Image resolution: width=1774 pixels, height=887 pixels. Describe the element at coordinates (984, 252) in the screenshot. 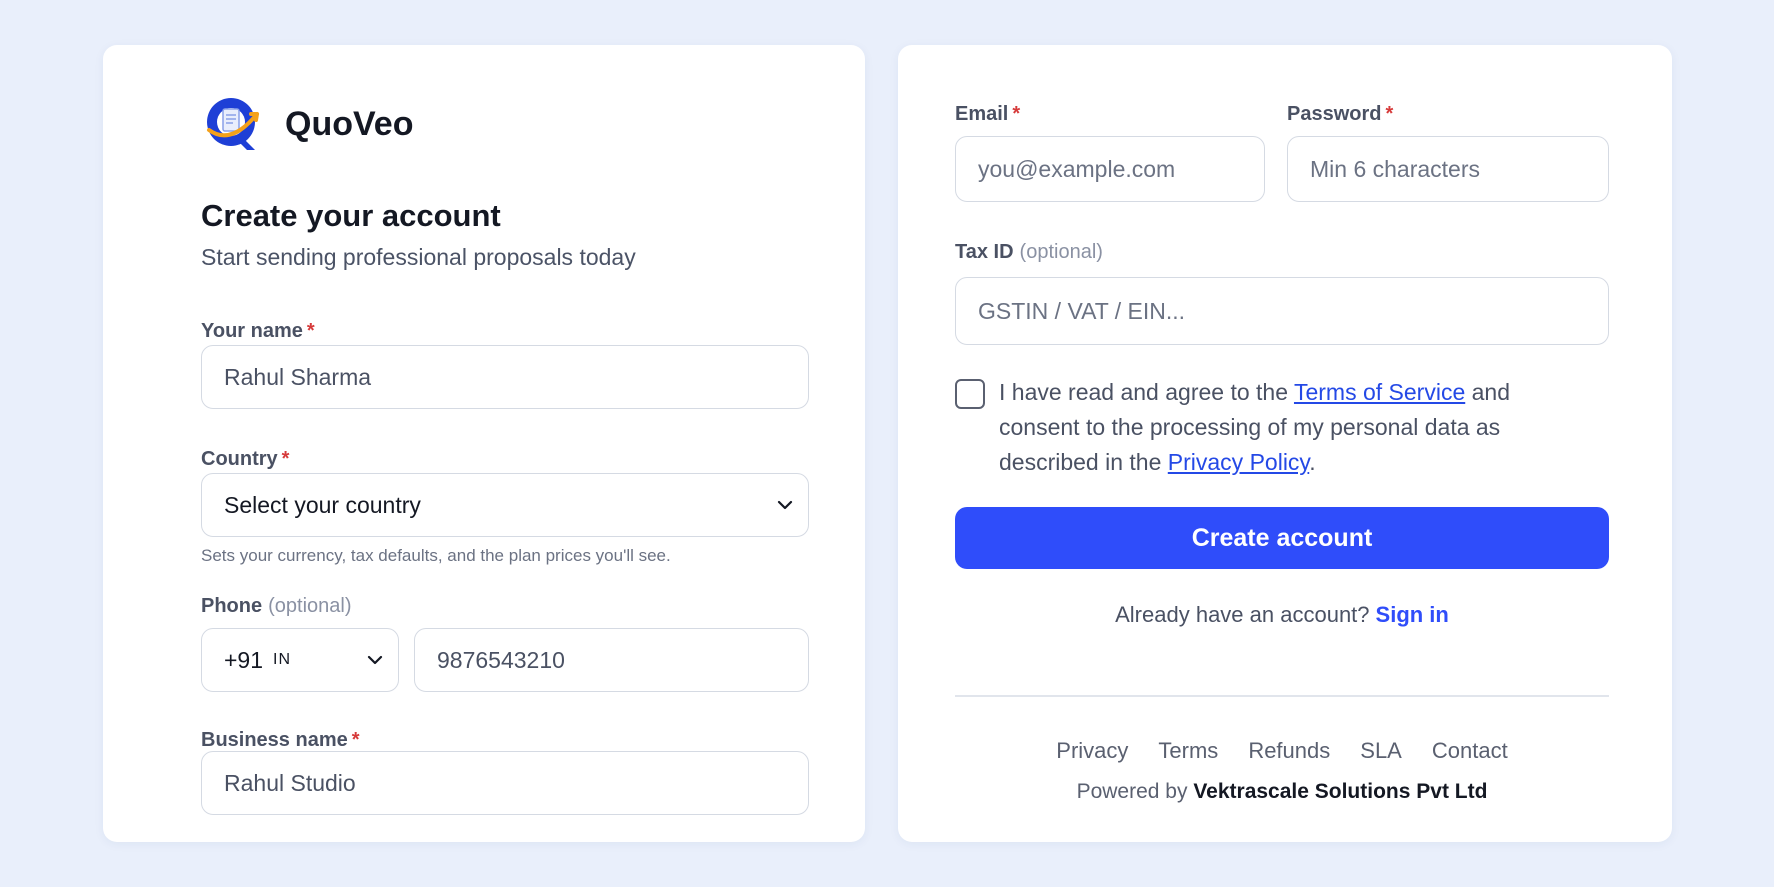

I see `tax-id-label-text: Tax ID` at that location.